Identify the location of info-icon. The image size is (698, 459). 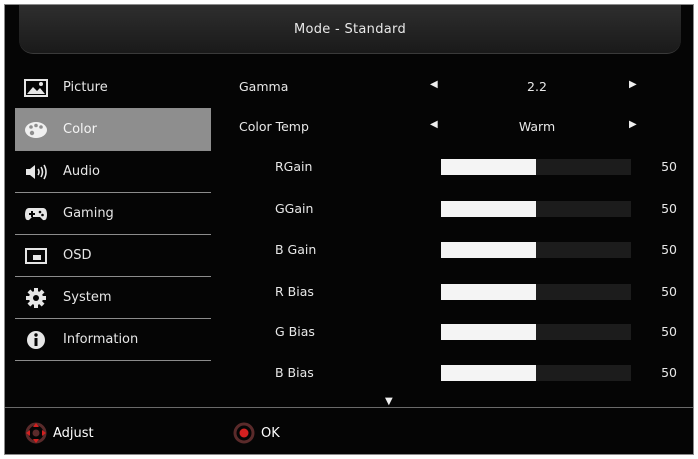
(36, 340).